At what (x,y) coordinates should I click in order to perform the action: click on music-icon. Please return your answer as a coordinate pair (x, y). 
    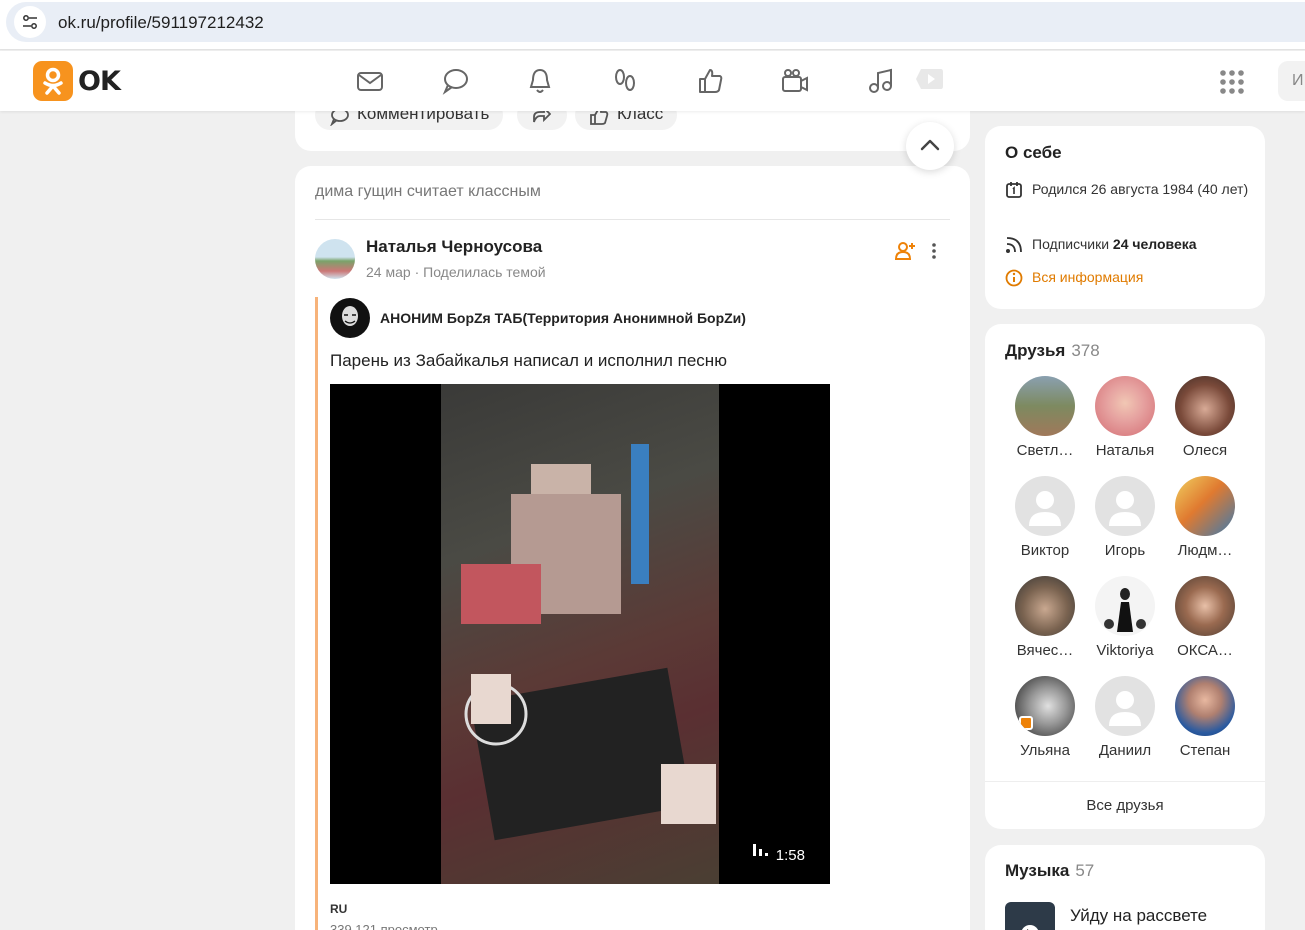
    Looking at the image, I should click on (880, 81).